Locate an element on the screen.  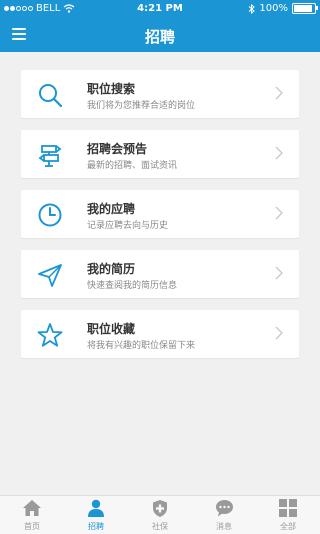
menu-card-subtitle: 我们将为您推荐合适的岗位 is located at coordinates (141, 106).